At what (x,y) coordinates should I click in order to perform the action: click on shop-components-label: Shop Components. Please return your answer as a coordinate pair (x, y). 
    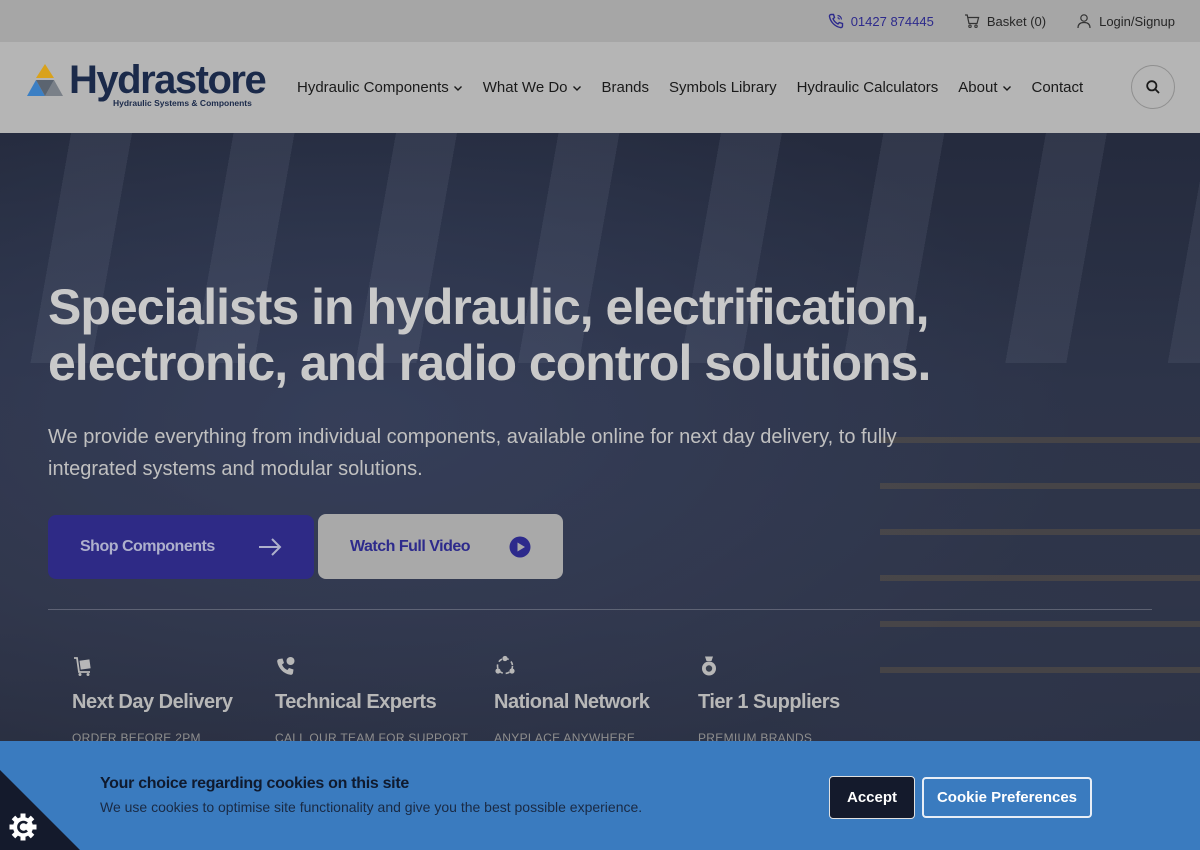
    Looking at the image, I should click on (147, 546).